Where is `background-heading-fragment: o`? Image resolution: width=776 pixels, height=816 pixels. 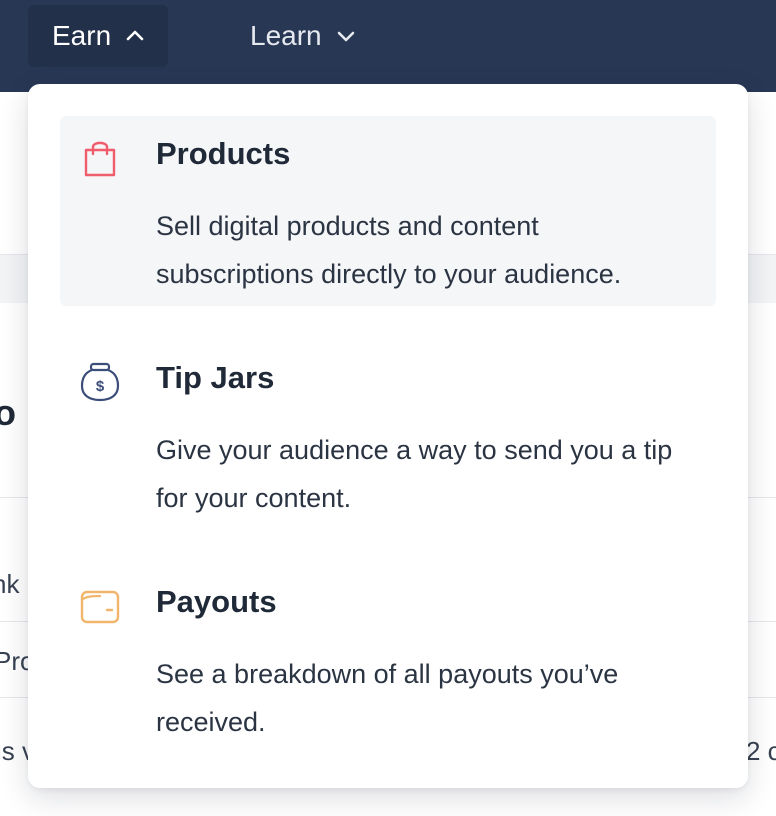 background-heading-fragment: o is located at coordinates (8, 412).